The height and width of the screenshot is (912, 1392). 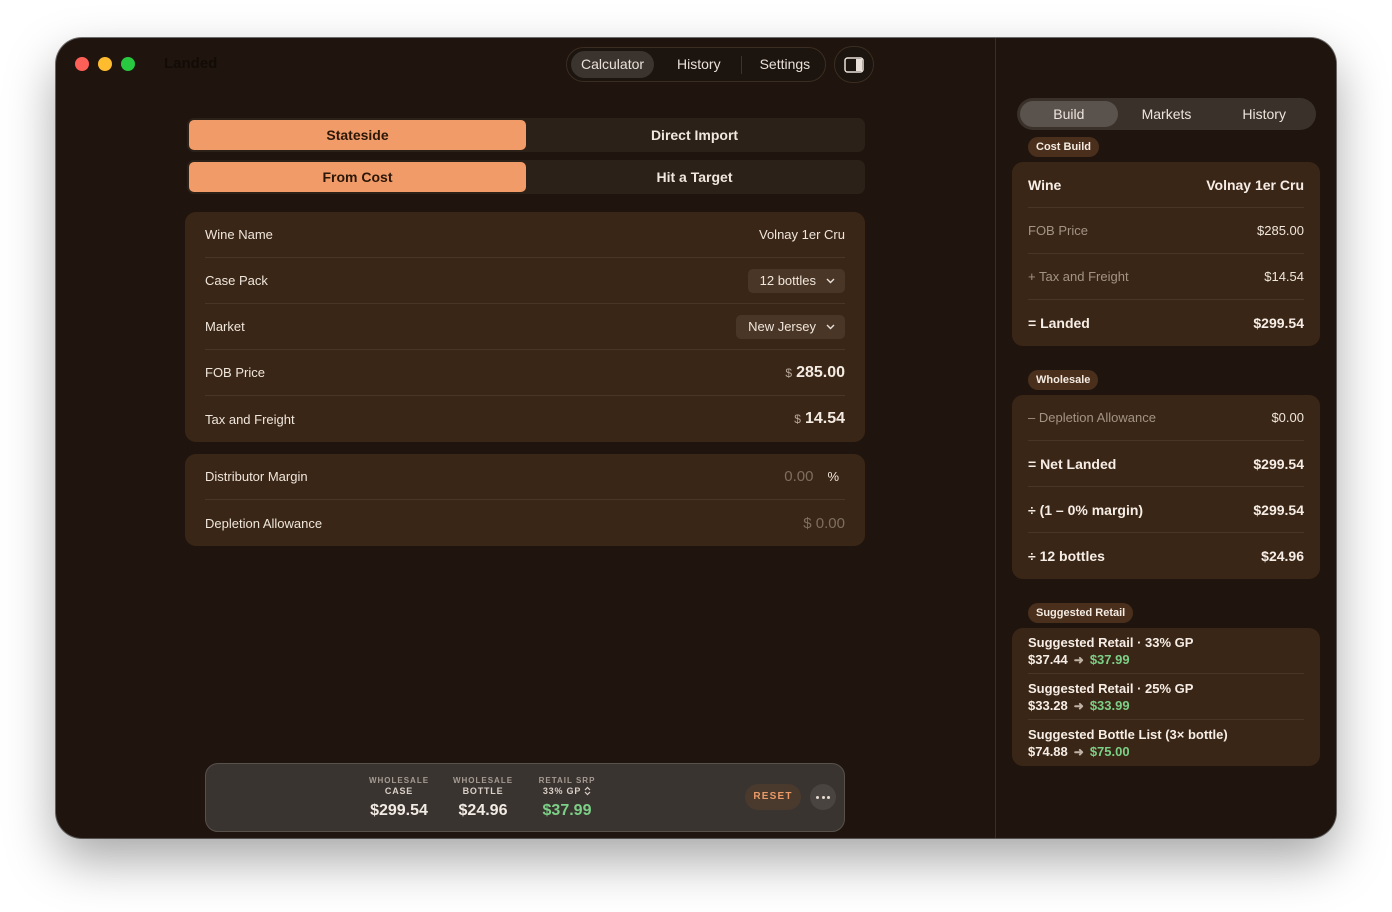 I want to click on cost-row-value: $285.00, so click(x=1280, y=230).